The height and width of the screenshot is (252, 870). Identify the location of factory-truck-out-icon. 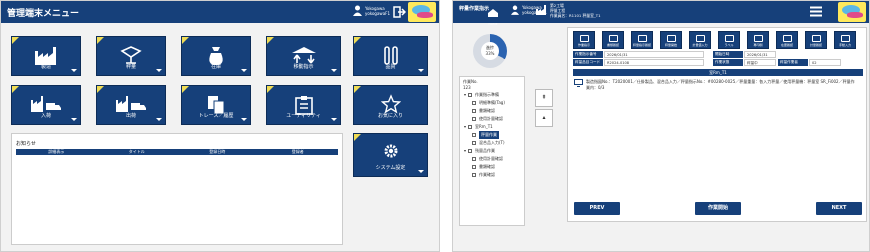
(131, 104).